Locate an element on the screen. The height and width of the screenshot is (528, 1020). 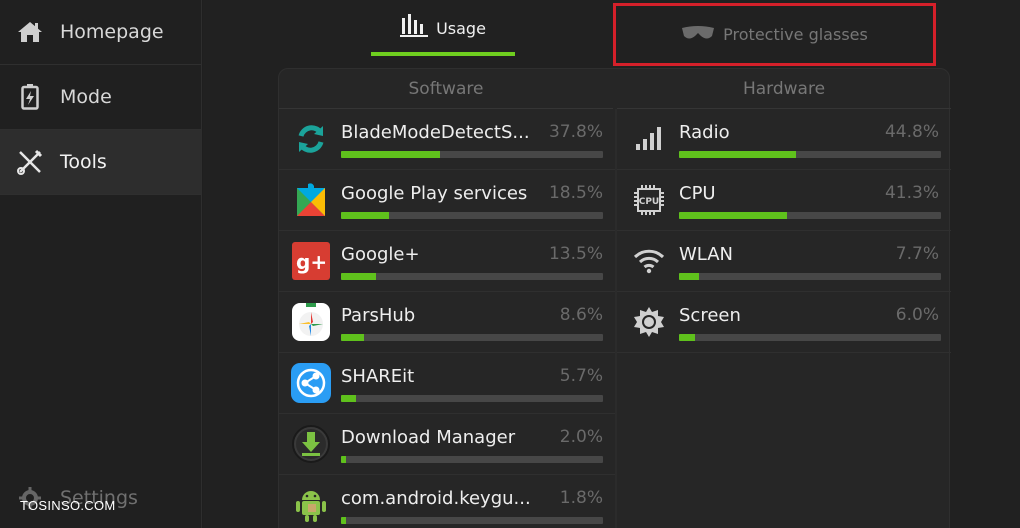
usage-percent: 8.6% is located at coordinates (581, 315).